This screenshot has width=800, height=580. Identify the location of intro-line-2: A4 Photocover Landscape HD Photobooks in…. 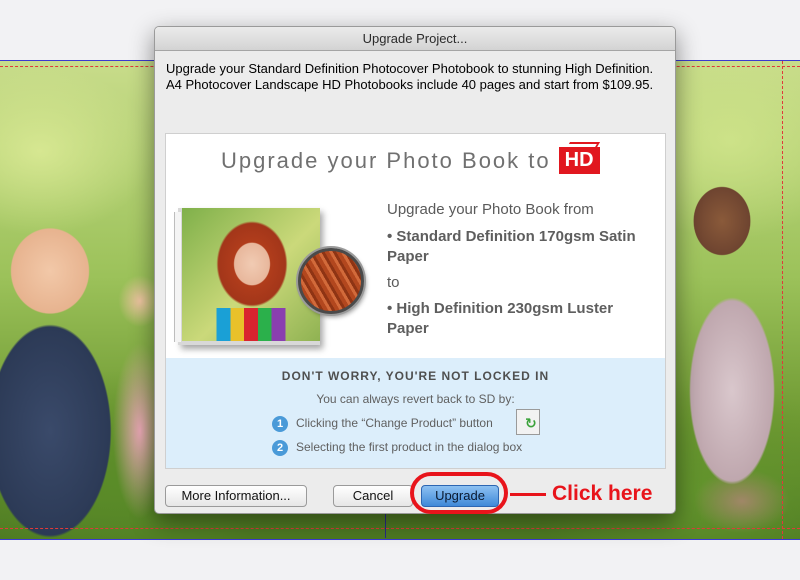
(410, 84).